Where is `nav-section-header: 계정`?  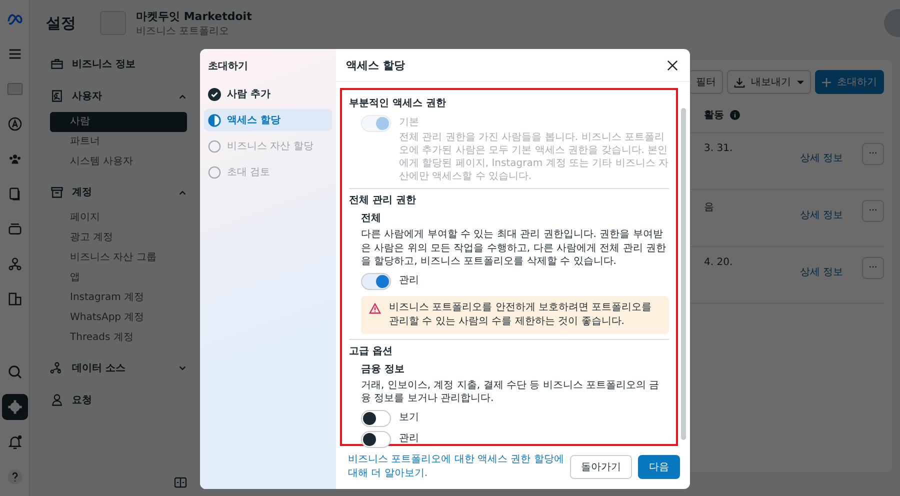 nav-section-header: 계정 is located at coordinates (118, 192).